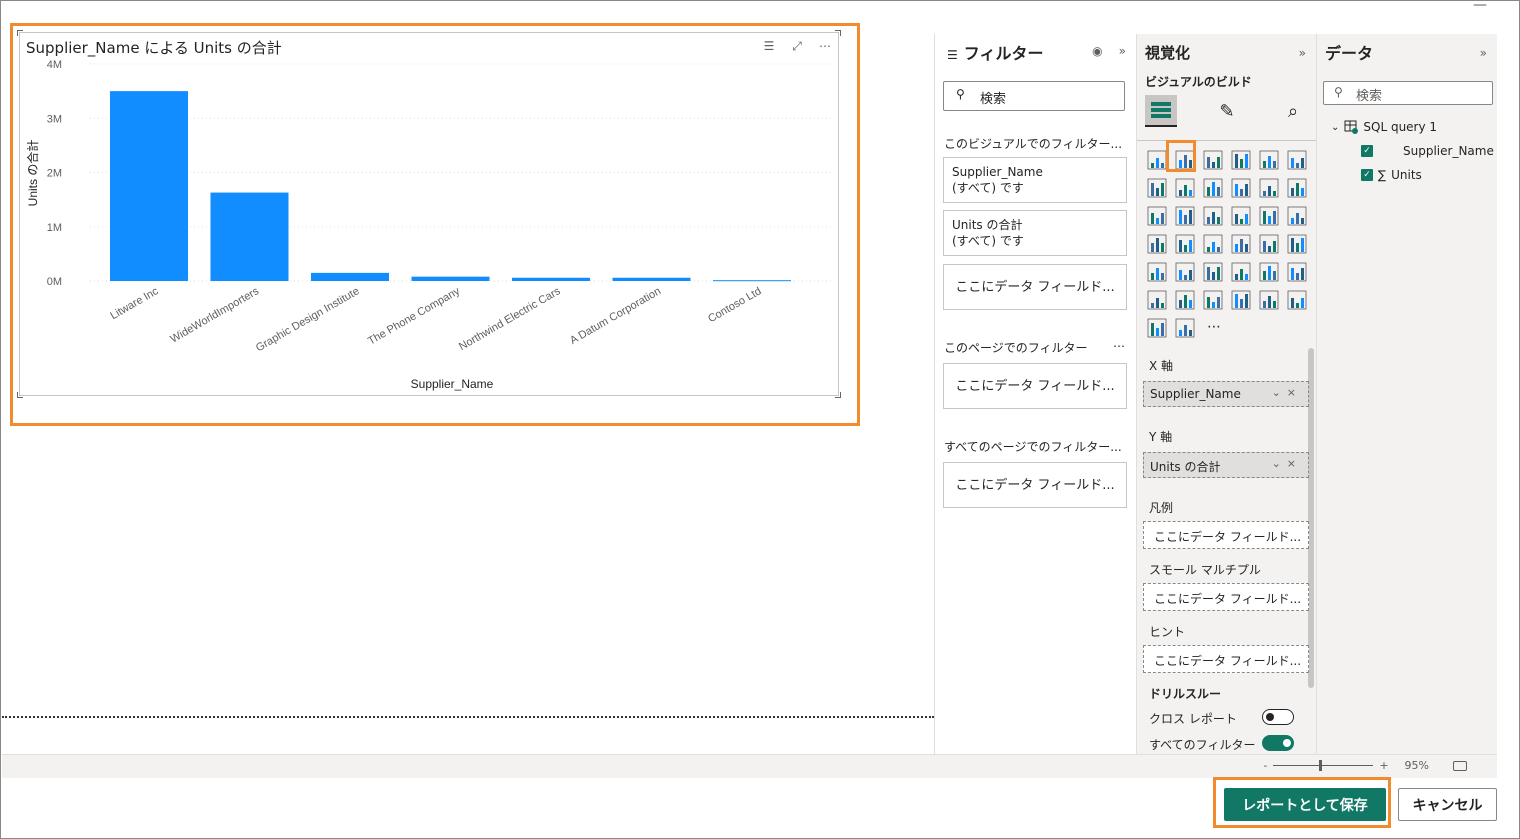 This screenshot has height=839, width=1520. Describe the element at coordinates (308, 319) in the screenshot. I see `x-tick-label: Graphic Design Institute` at that location.